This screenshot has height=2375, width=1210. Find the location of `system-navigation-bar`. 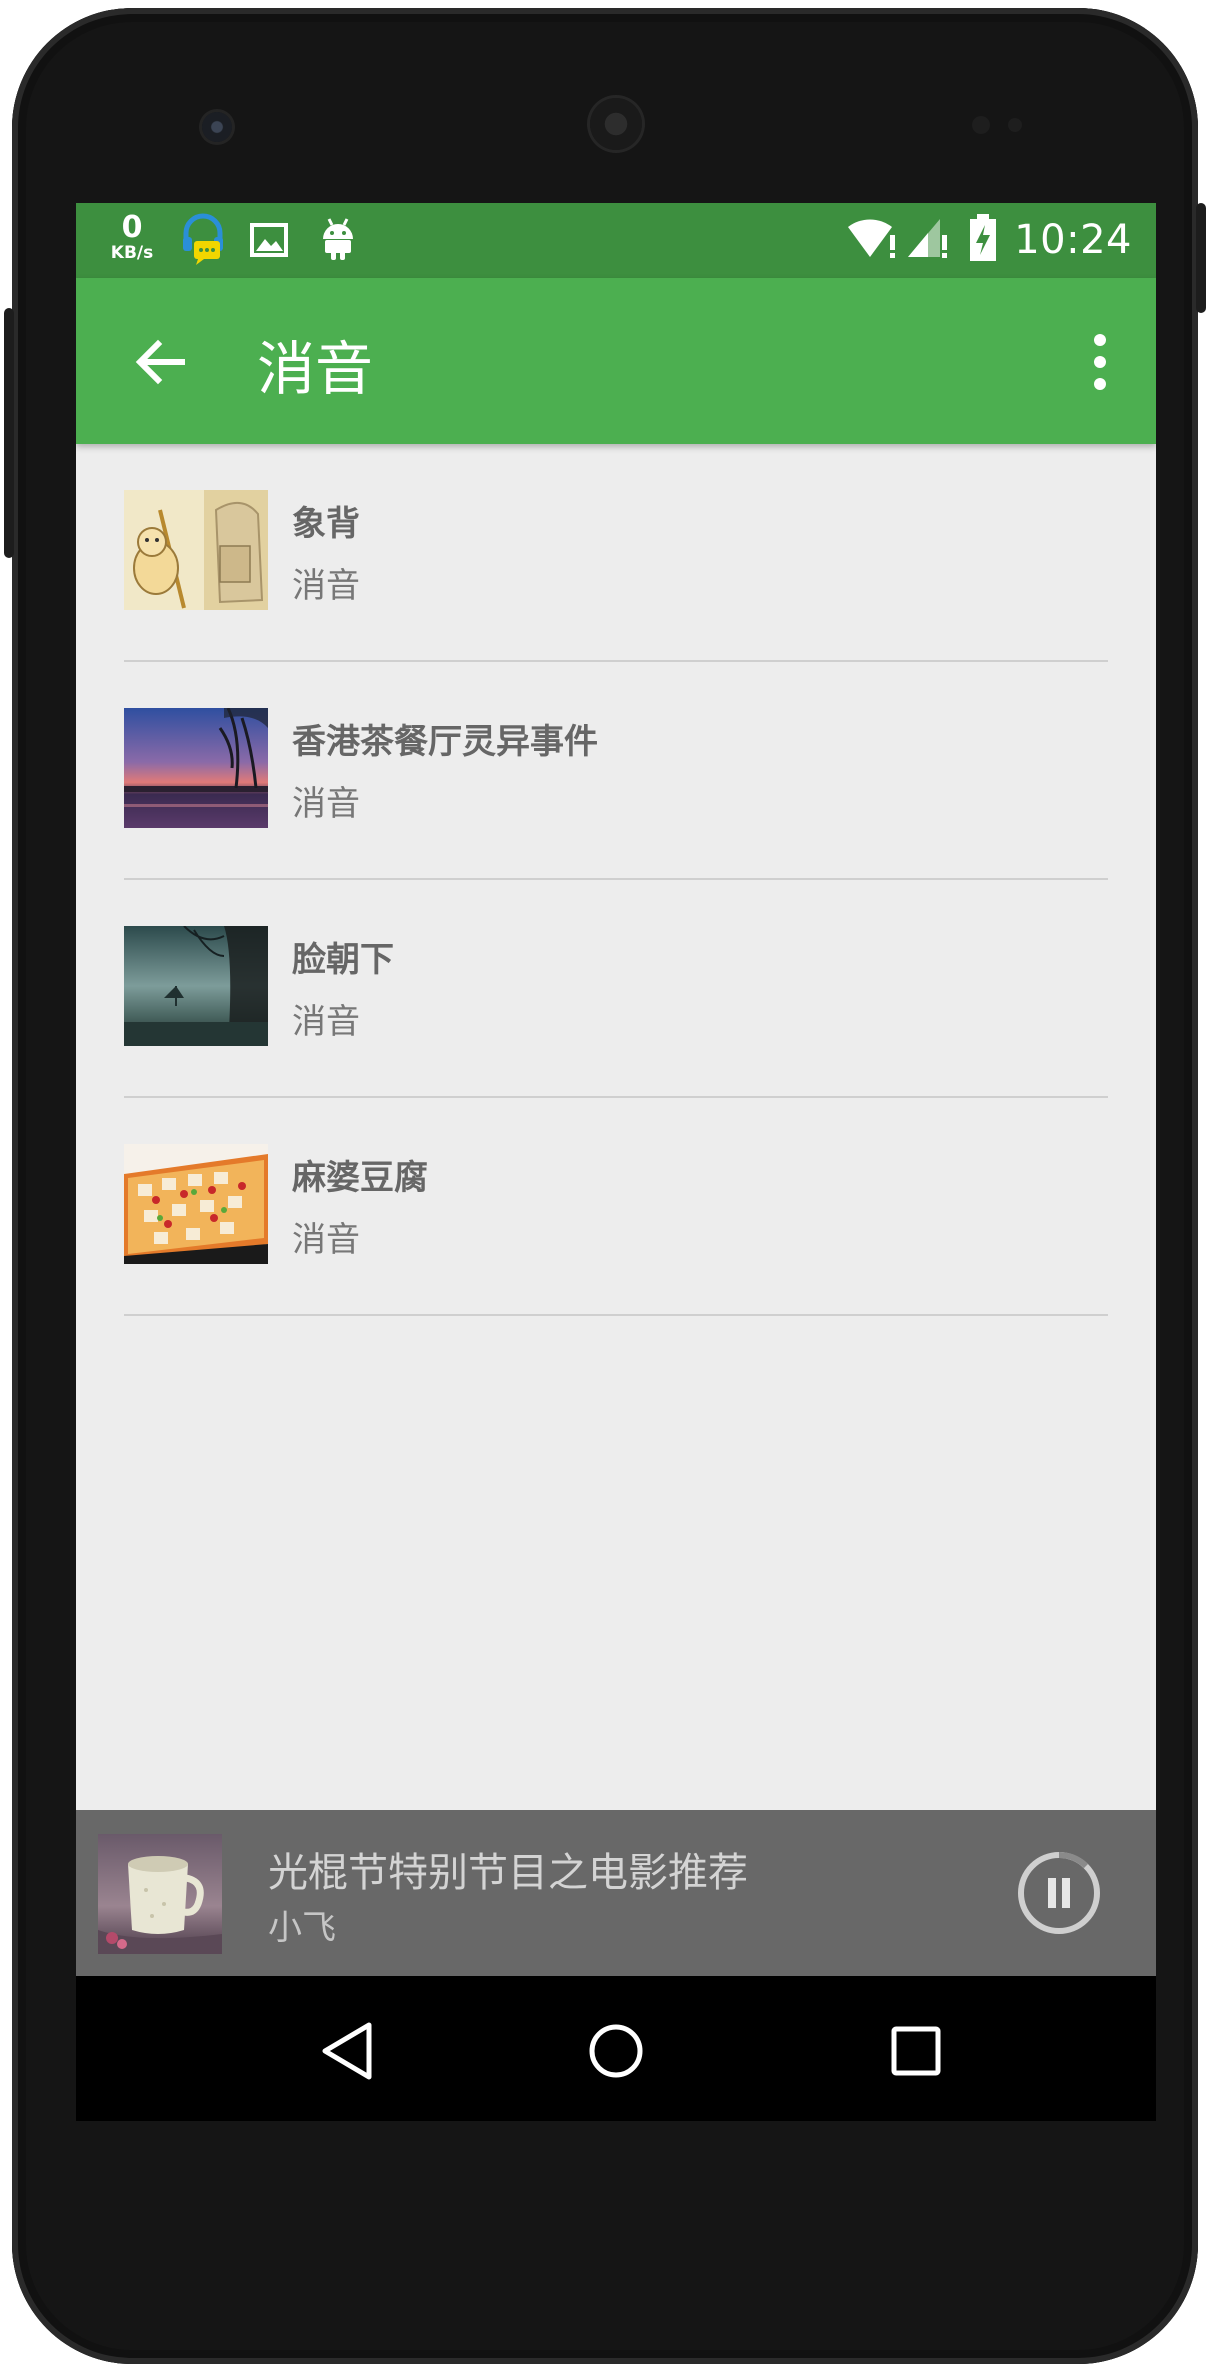

system-navigation-bar is located at coordinates (616, 2048).